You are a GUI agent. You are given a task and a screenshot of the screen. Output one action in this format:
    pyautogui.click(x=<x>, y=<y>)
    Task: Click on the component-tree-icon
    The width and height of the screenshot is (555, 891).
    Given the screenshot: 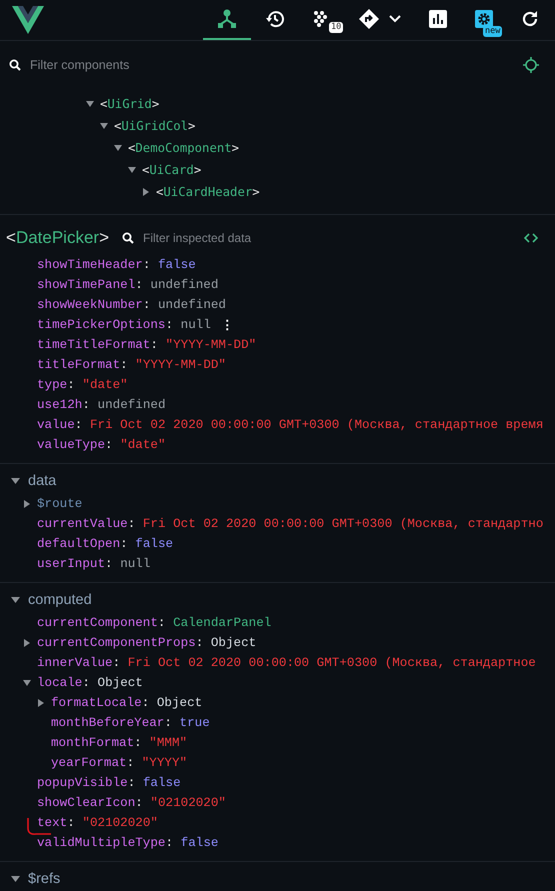 What is the action you would take?
    pyautogui.click(x=227, y=19)
    